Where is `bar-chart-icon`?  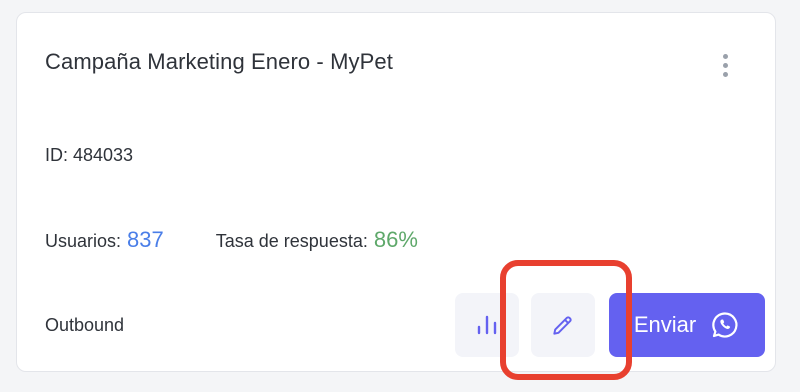
bar-chart-icon is located at coordinates (487, 325).